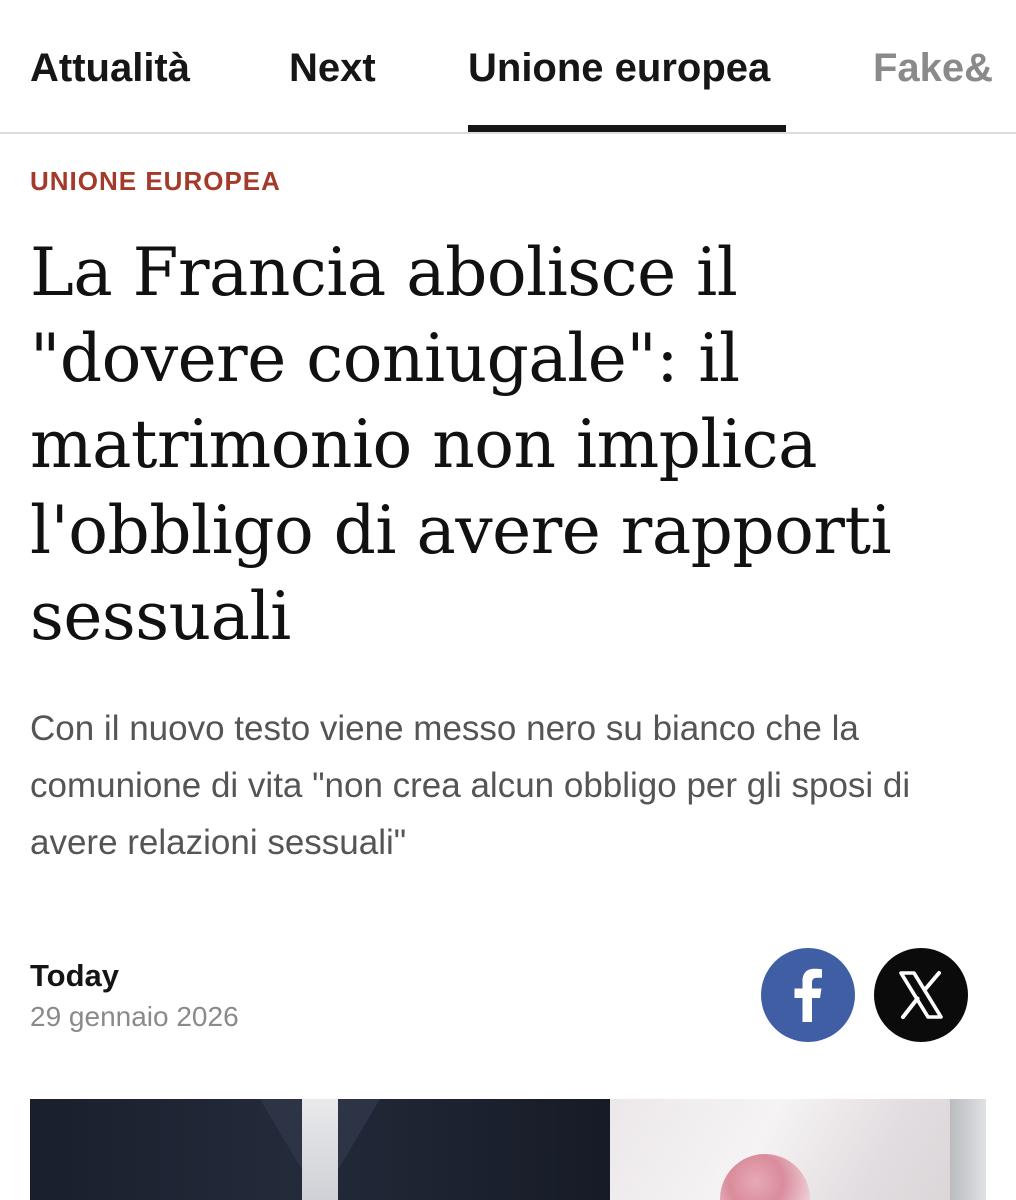  I want to click on facebook-icon, so click(808, 995).